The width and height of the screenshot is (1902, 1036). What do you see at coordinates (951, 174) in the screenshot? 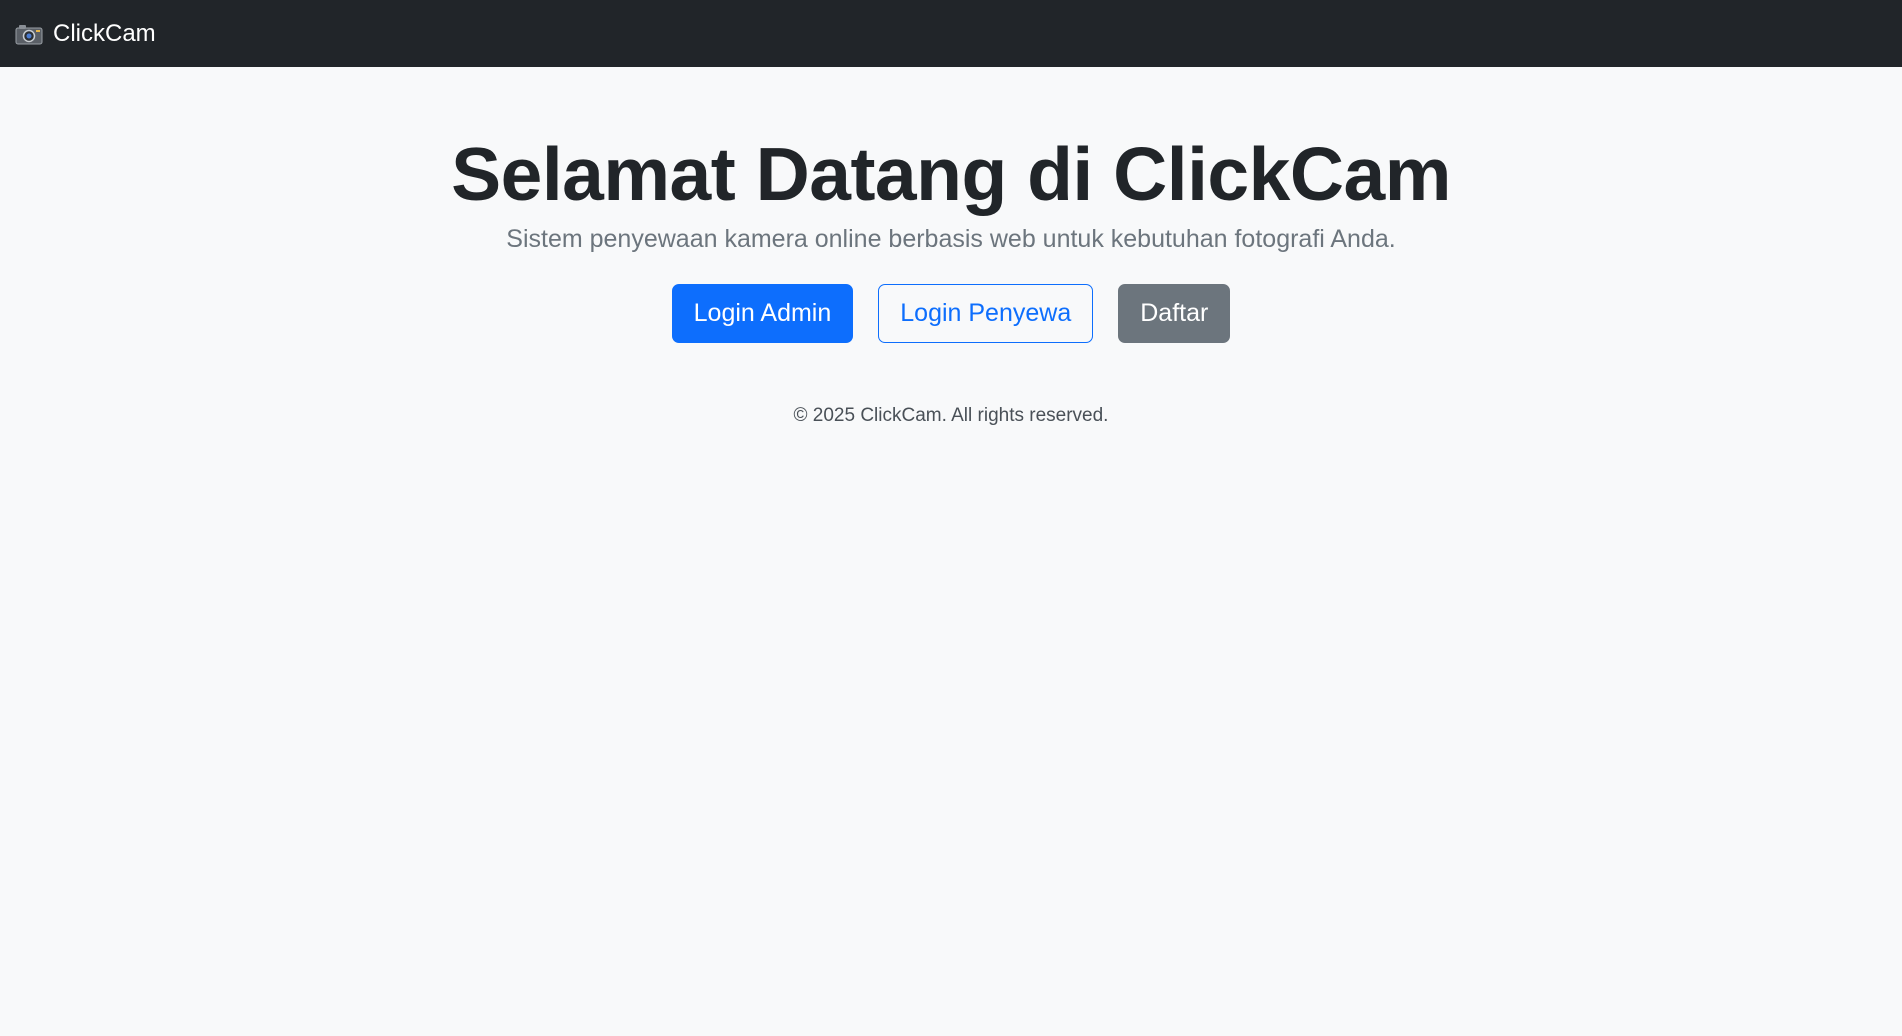
I see `hero-title: Selamat Datang di ClickCam` at bounding box center [951, 174].